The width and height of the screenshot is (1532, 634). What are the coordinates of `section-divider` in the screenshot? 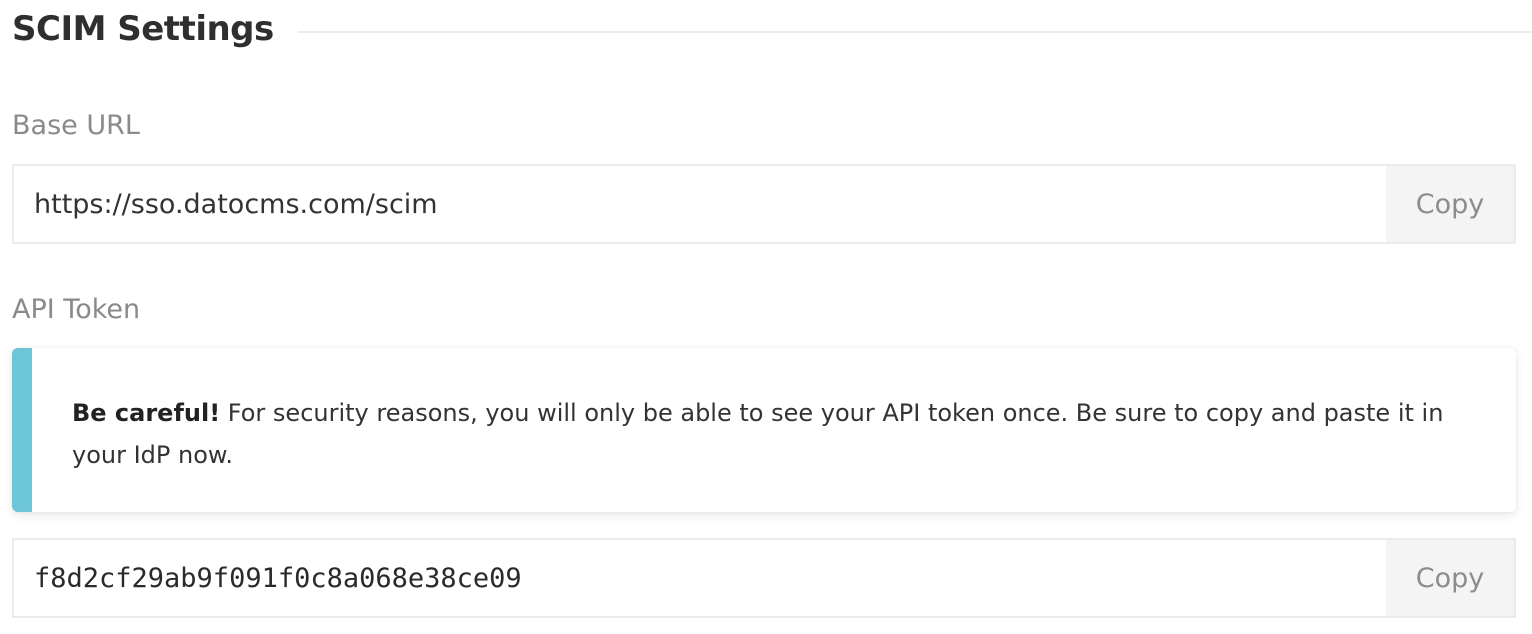 It's located at (914, 32).